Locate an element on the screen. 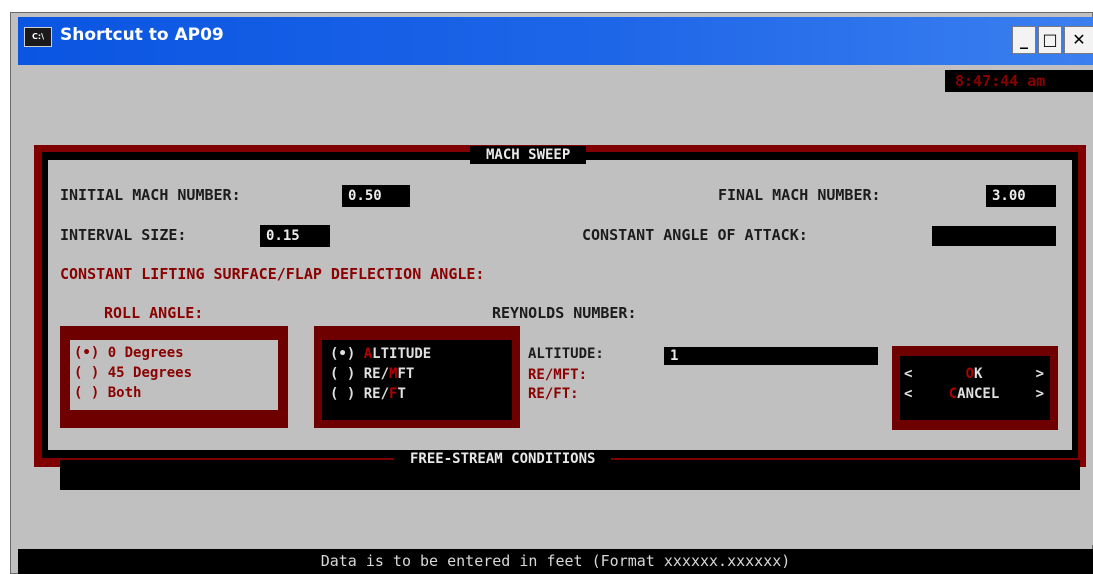 The width and height of the screenshot is (1093, 574). reynolds-option-re-ft: ( ) RE/FT is located at coordinates (368, 394).